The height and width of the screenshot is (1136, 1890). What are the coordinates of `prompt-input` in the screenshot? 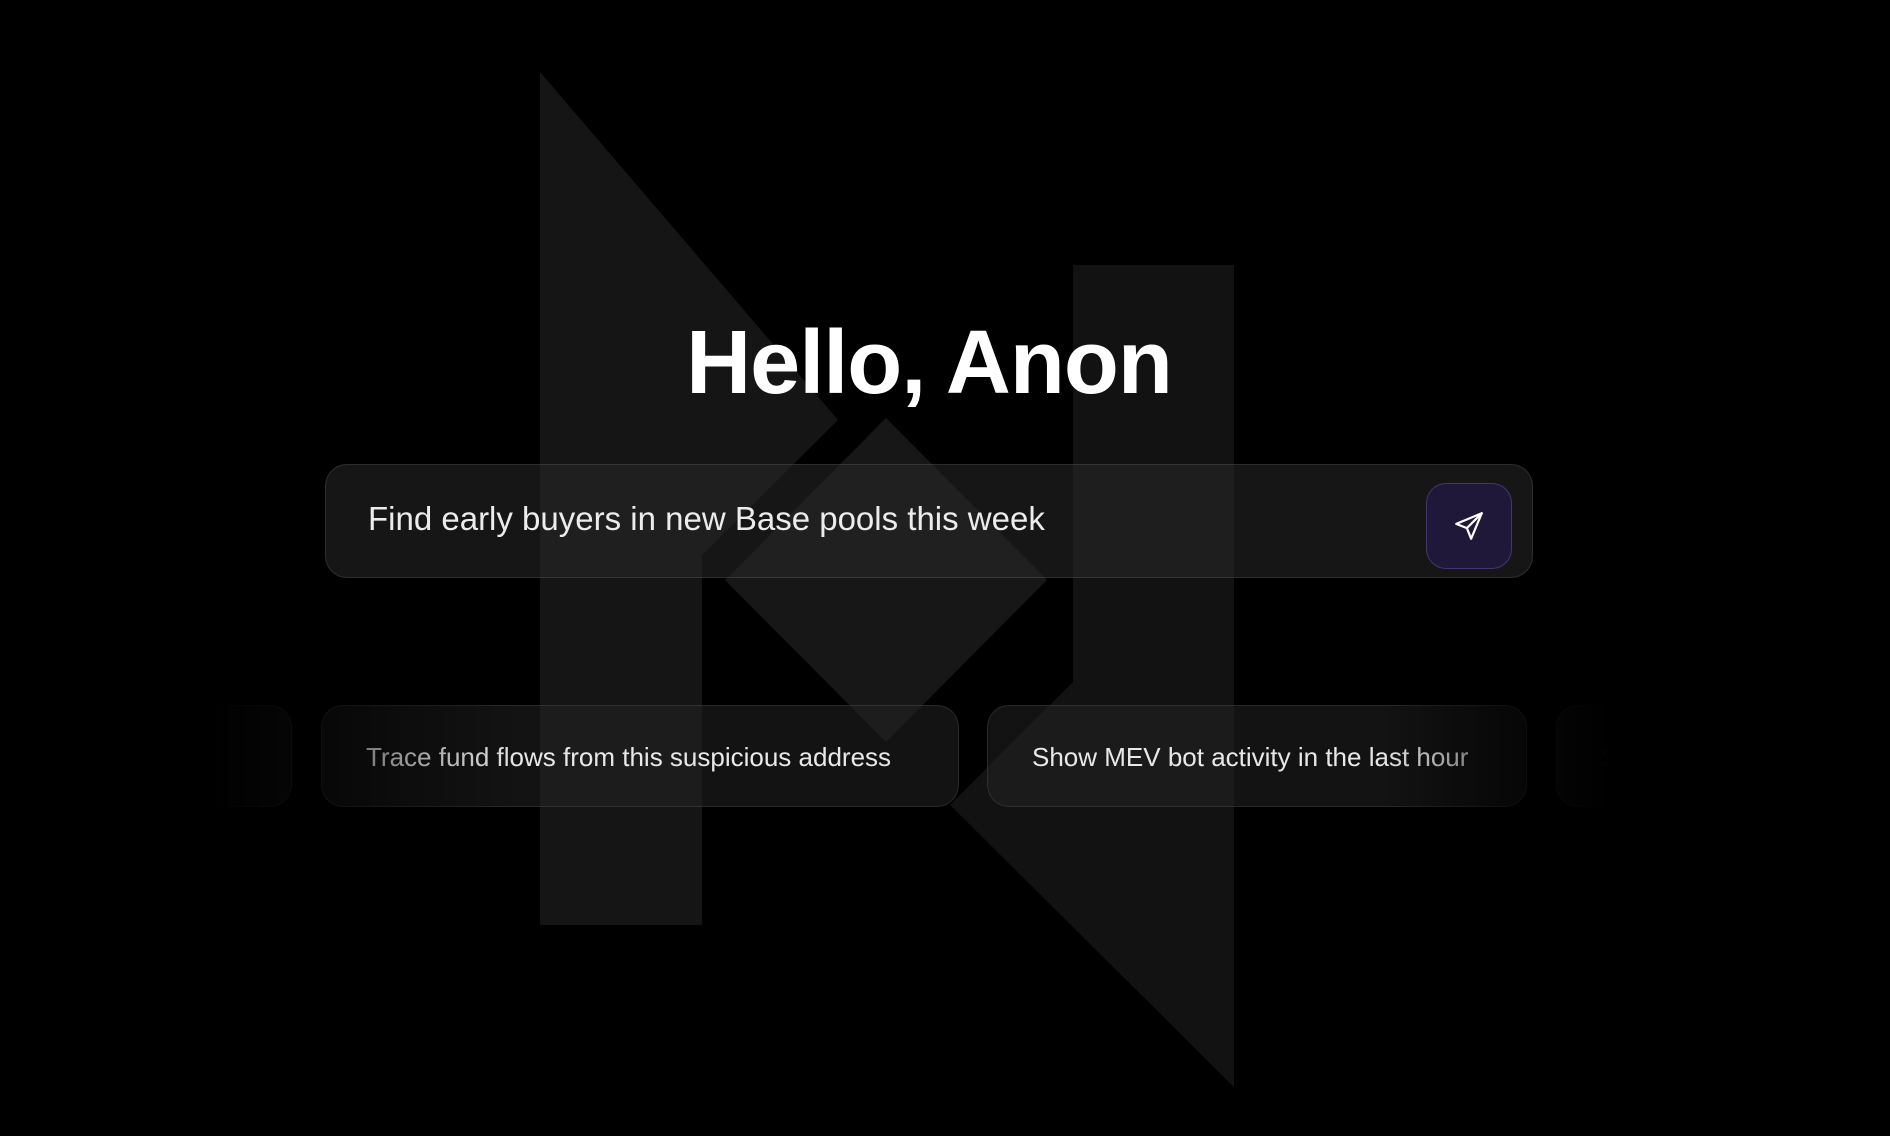 It's located at (868, 519).